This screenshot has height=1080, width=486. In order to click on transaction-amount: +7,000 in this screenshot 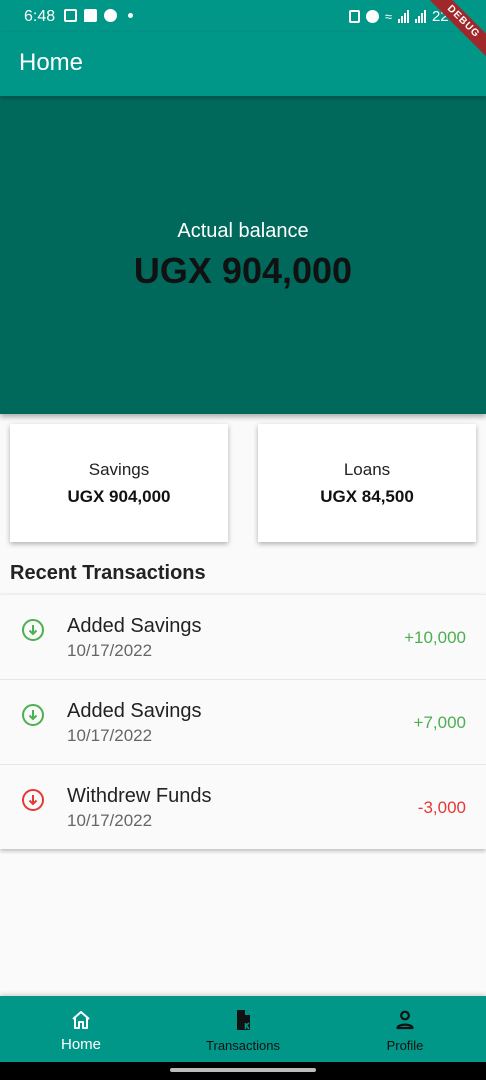, I will do `click(439, 722)`.